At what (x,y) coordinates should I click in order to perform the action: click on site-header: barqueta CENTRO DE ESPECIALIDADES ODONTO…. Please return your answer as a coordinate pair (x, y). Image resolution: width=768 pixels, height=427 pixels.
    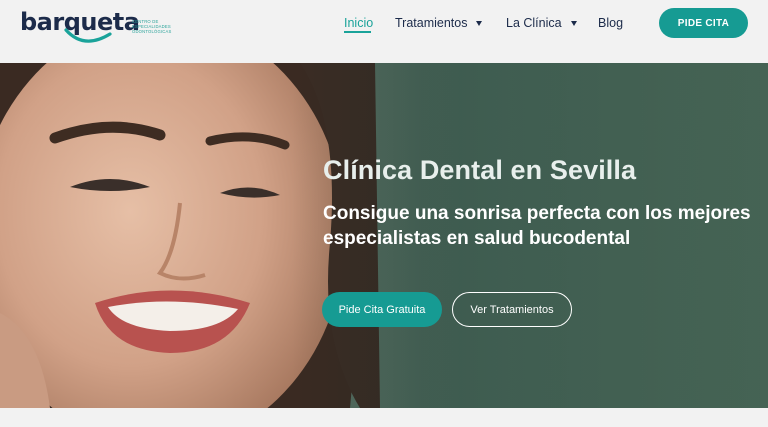
    Looking at the image, I should click on (384, 31).